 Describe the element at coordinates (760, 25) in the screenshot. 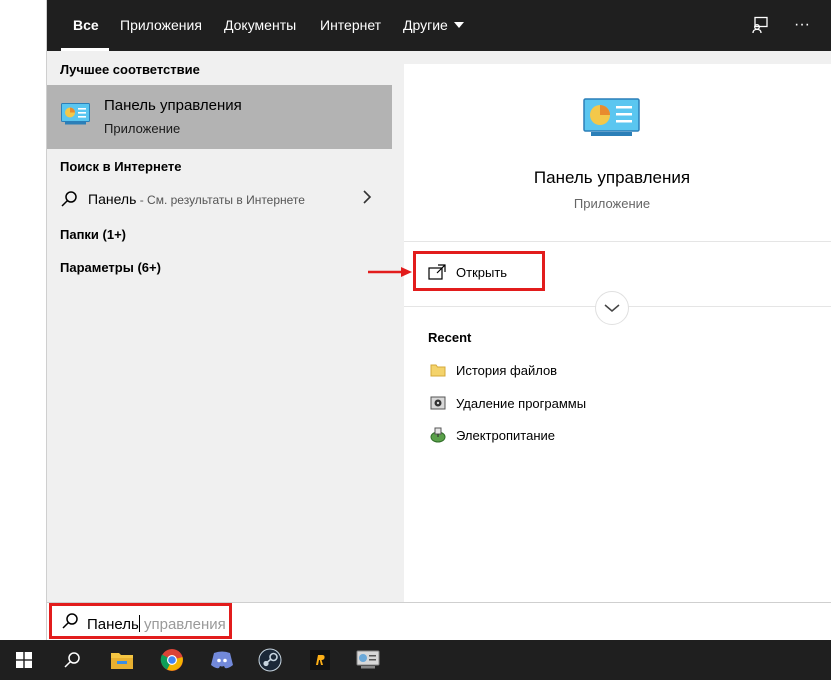

I see `feedback-icon` at that location.